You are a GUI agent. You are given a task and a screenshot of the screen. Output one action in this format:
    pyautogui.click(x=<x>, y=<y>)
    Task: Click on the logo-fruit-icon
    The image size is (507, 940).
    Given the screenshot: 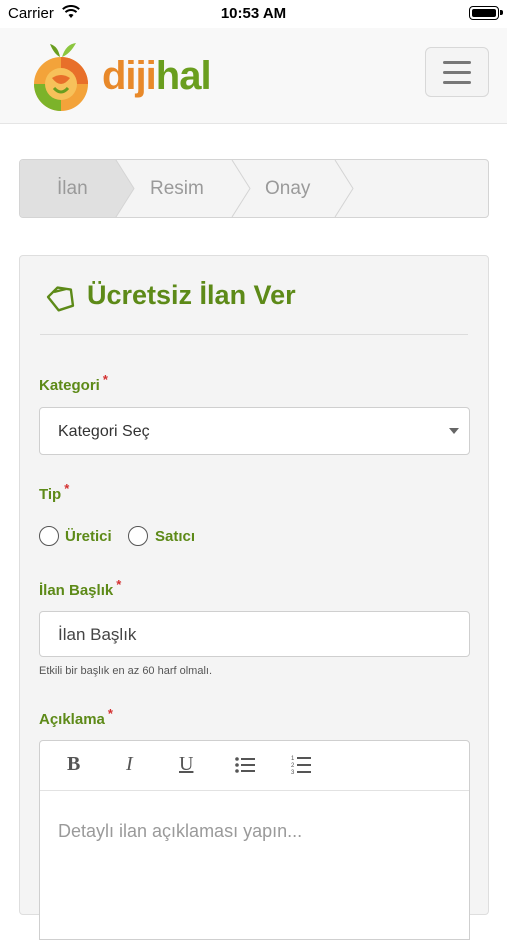 What is the action you would take?
    pyautogui.click(x=61, y=77)
    